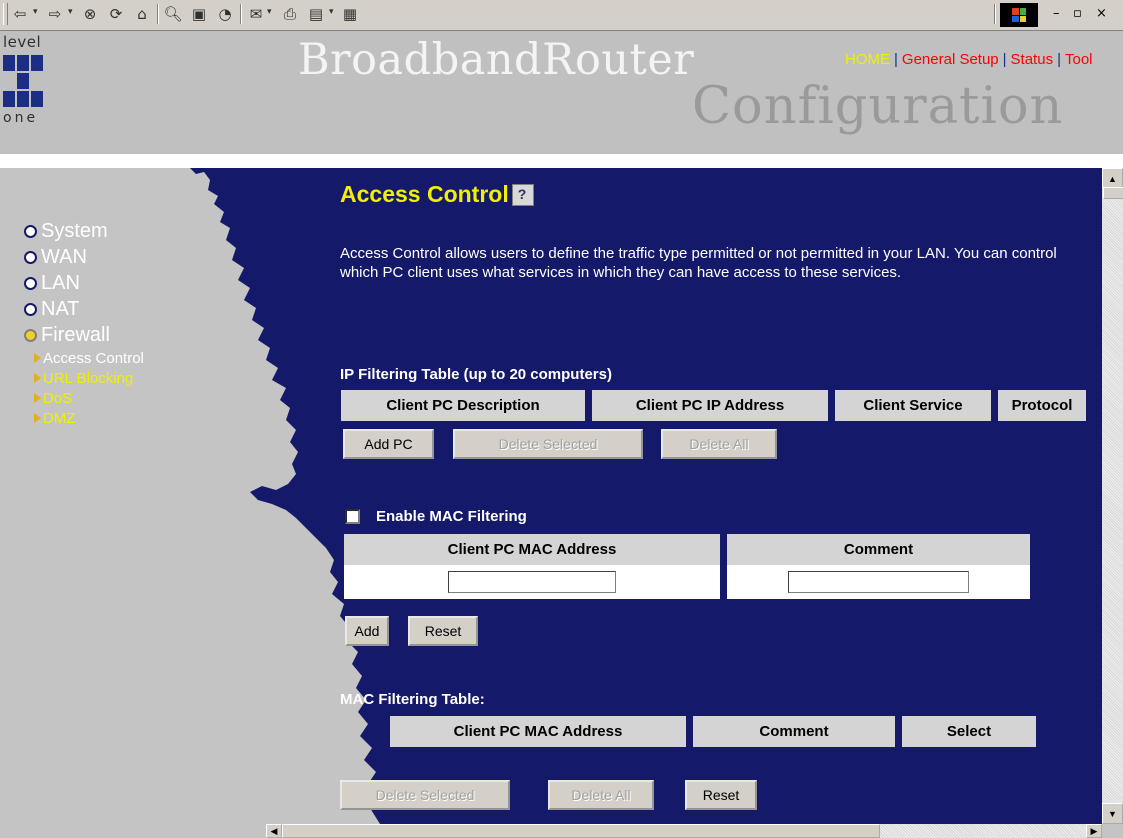  I want to click on menu-label: System, so click(74, 230).